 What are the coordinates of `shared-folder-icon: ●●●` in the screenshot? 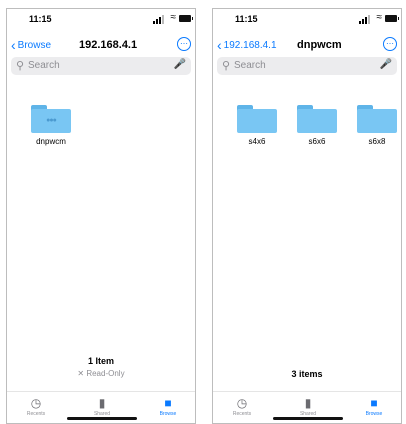 It's located at (51, 119).